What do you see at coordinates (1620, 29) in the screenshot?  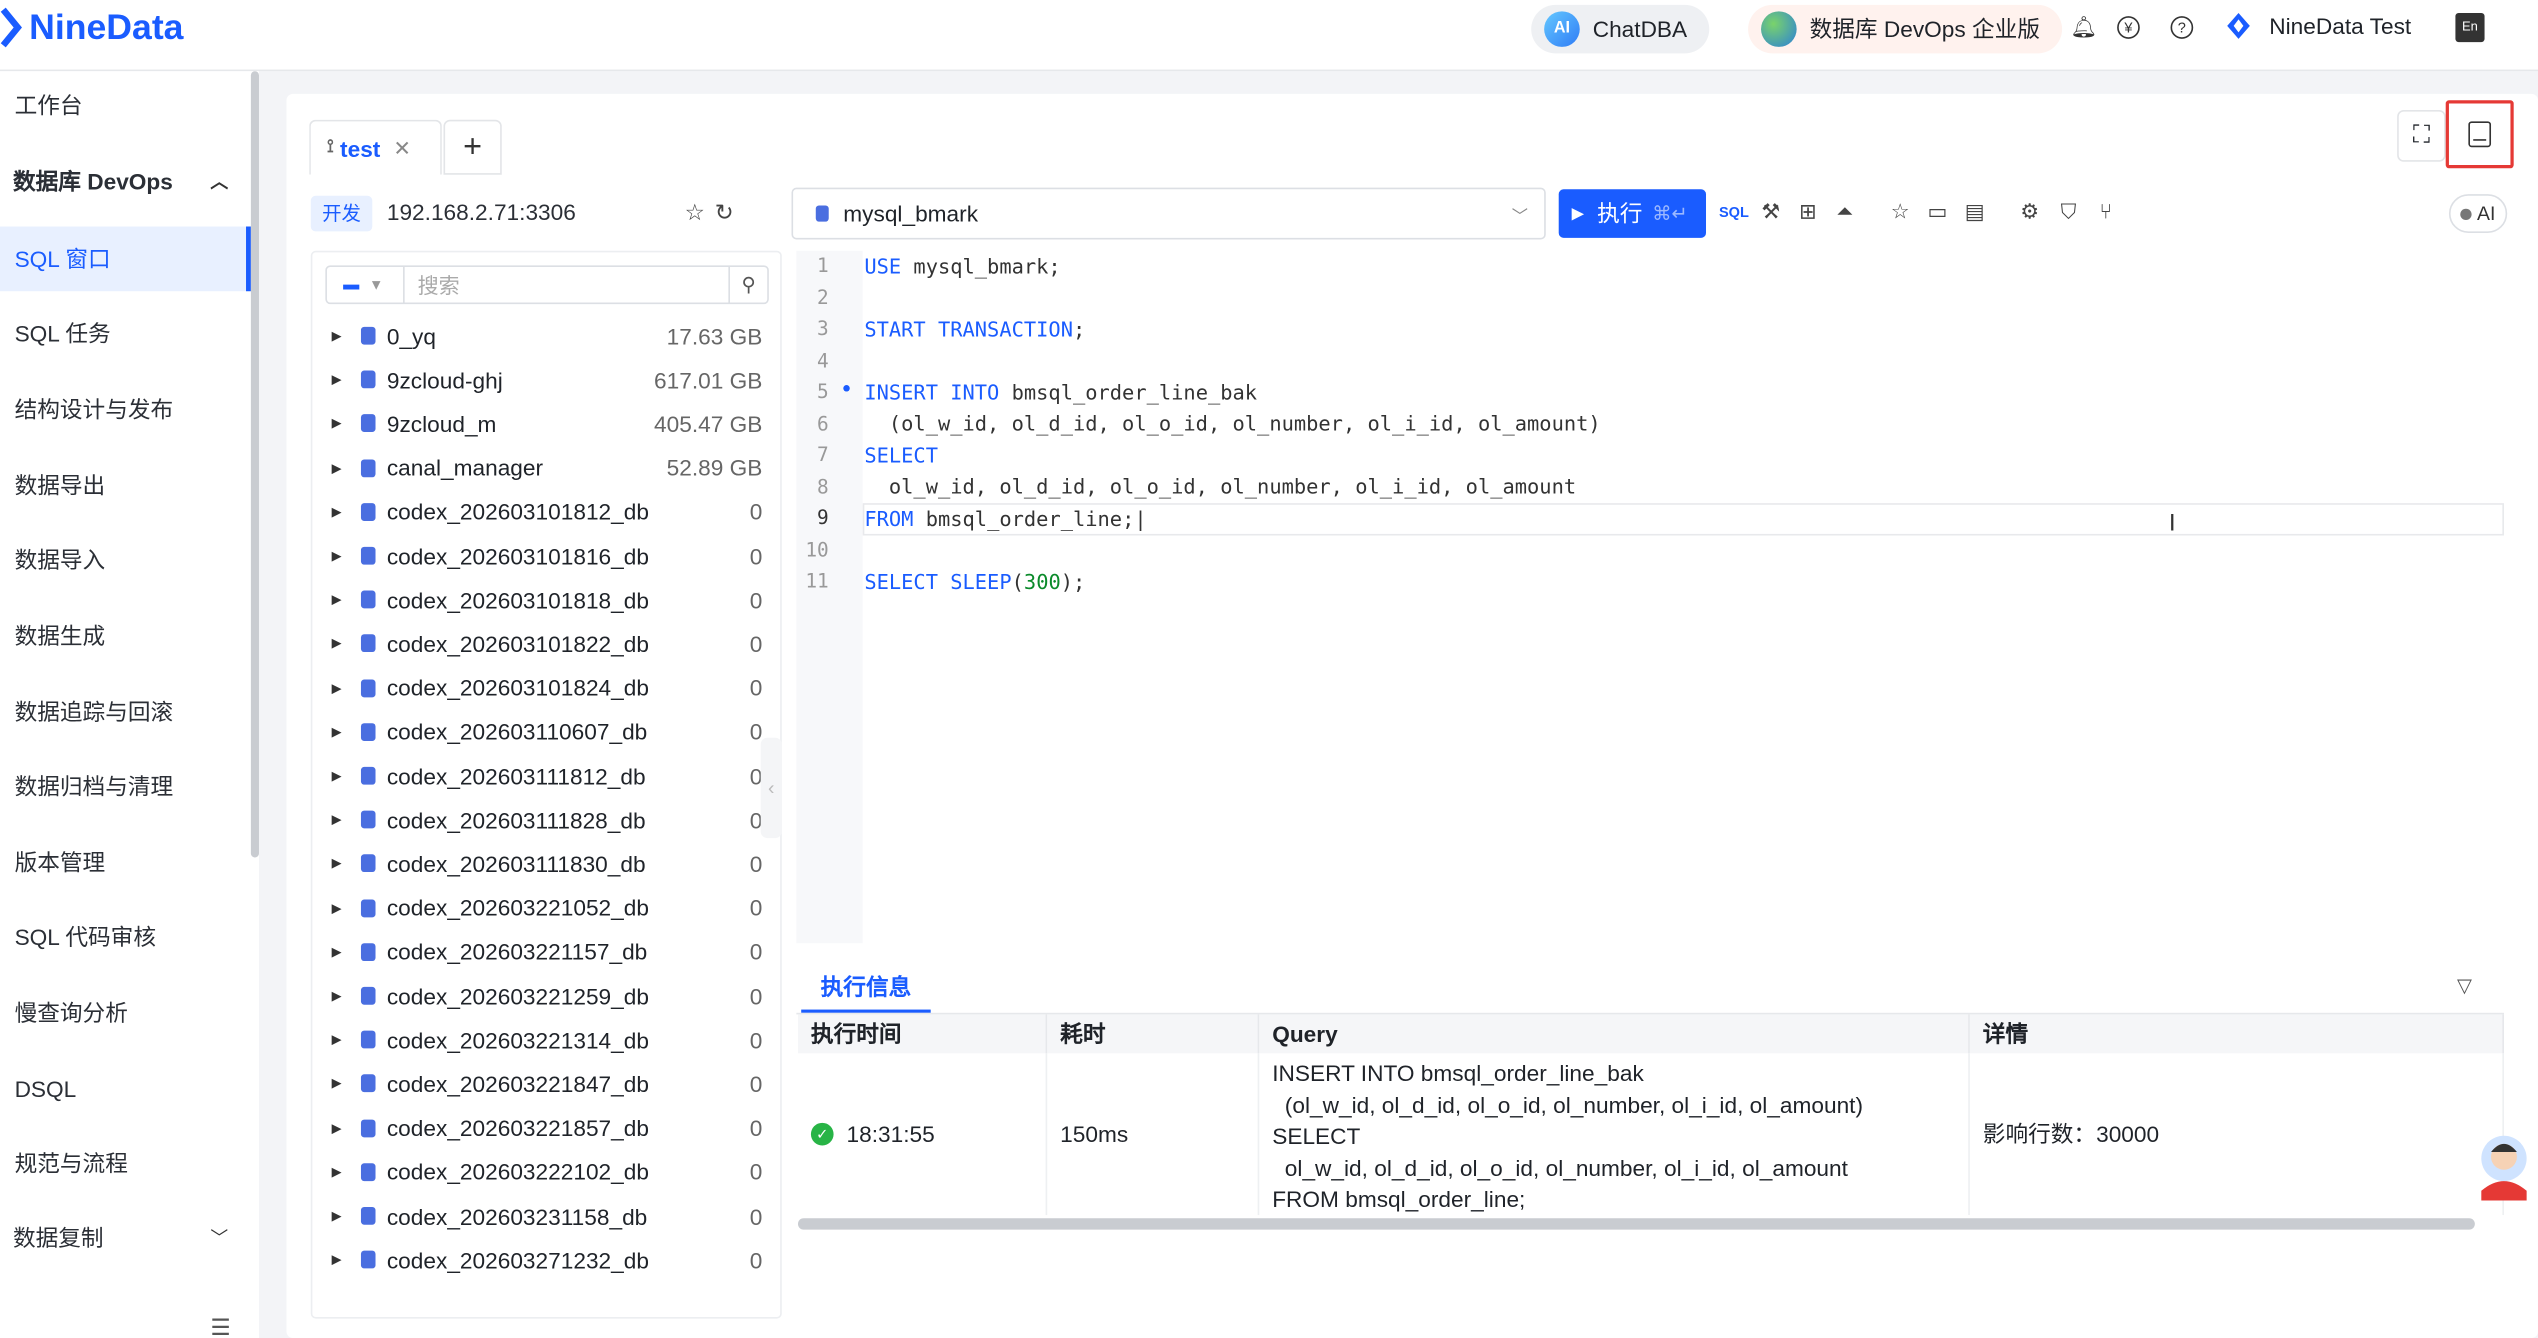 I see `chatdba-button: AI ChatDBA` at bounding box center [1620, 29].